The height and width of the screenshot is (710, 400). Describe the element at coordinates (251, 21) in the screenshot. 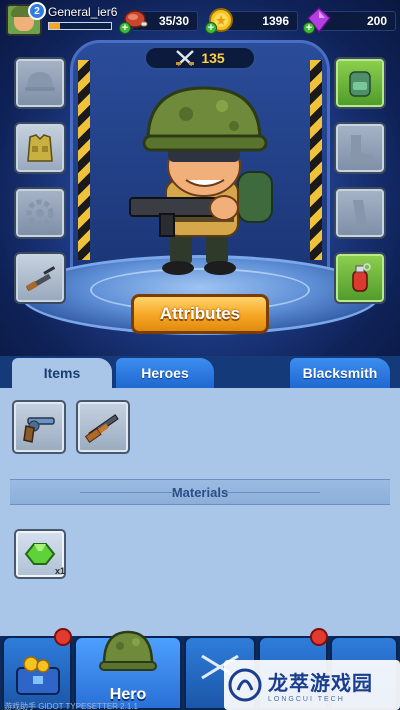

I see `gold-counter: + 1396` at that location.